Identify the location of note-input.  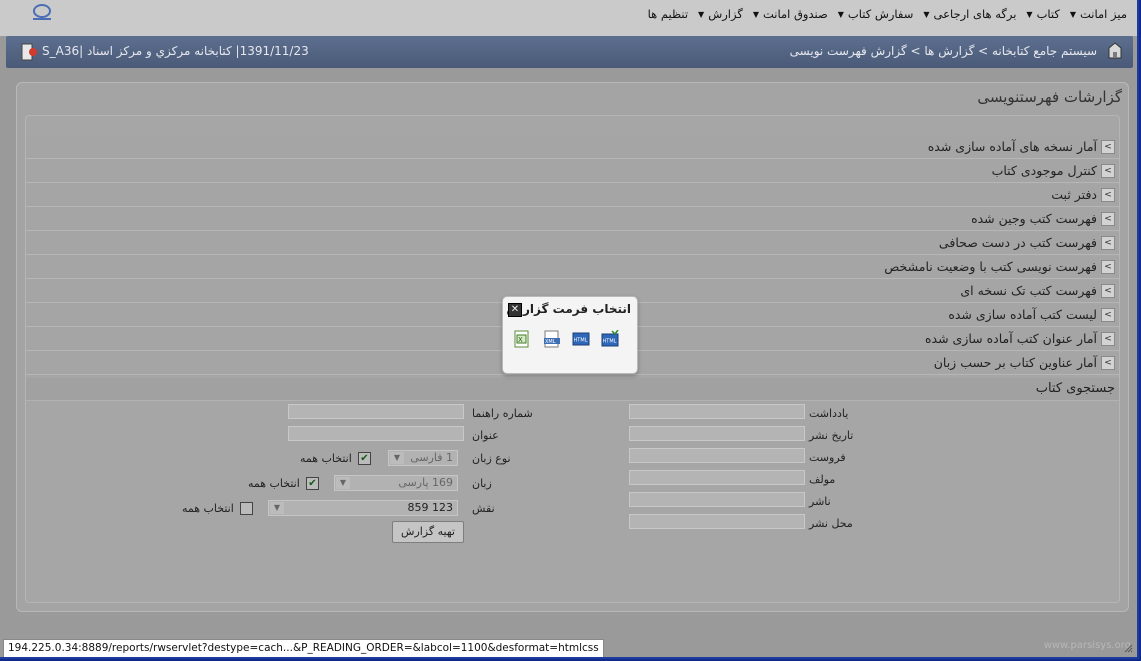
(717, 411).